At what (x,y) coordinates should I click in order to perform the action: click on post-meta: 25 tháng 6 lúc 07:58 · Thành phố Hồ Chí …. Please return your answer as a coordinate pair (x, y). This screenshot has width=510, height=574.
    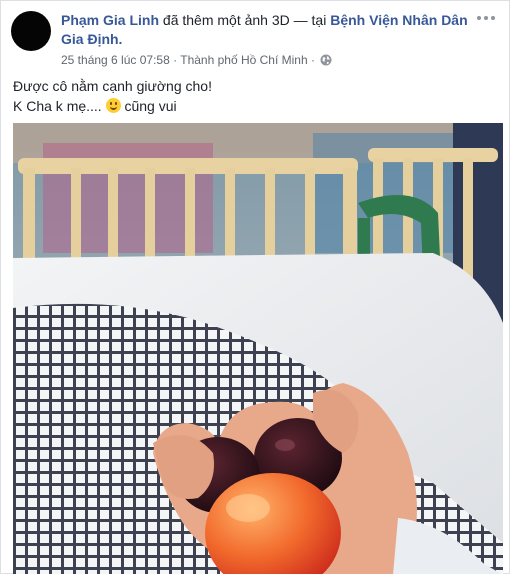
    Looking at the image, I should click on (196, 61).